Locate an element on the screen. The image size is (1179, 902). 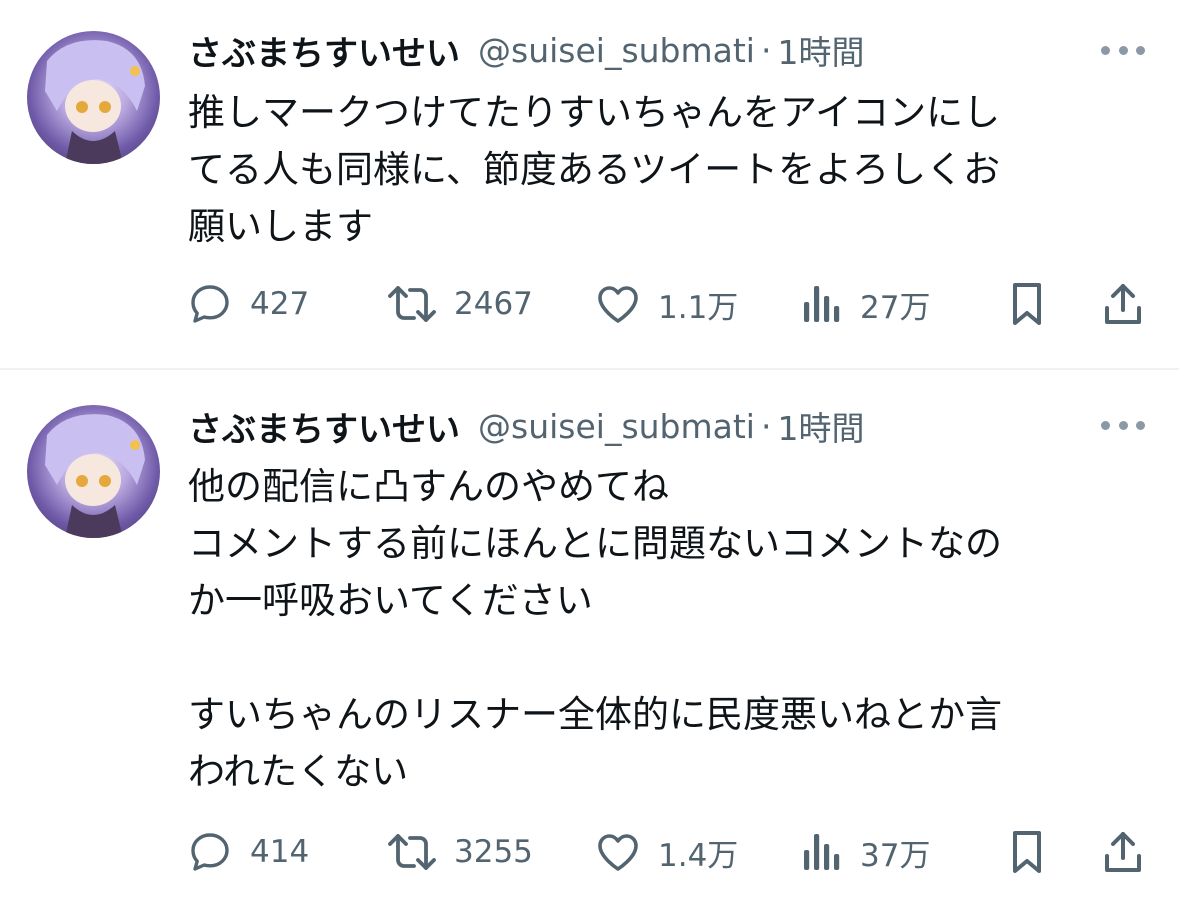
reply-button: 414 is located at coordinates (247, 852).